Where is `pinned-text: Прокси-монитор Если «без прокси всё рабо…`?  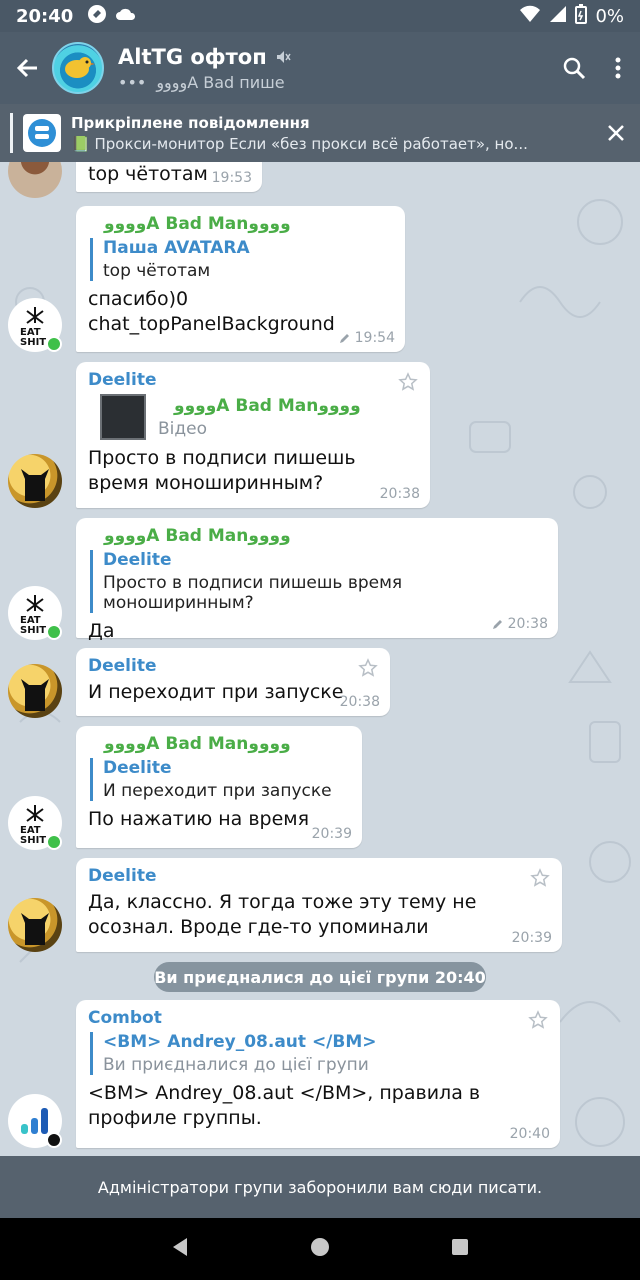
pinned-text: Прокси-монитор Если «без прокси всё рабо… is located at coordinates (311, 143).